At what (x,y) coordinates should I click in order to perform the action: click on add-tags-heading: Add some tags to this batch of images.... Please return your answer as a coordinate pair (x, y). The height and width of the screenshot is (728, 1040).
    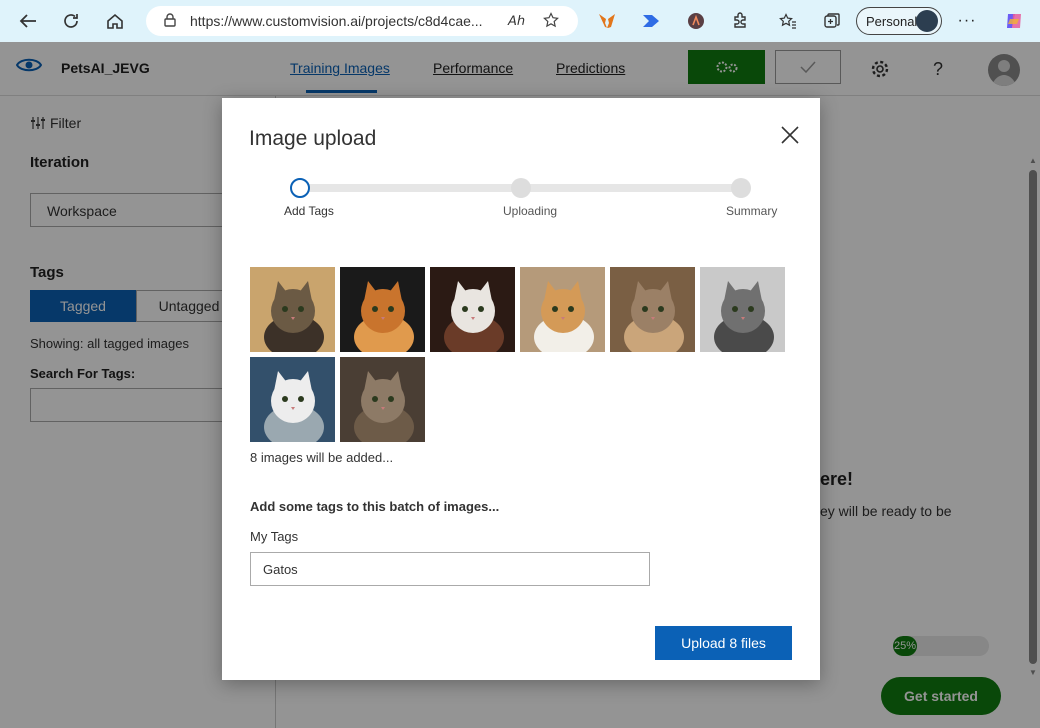
    Looking at the image, I should click on (375, 506).